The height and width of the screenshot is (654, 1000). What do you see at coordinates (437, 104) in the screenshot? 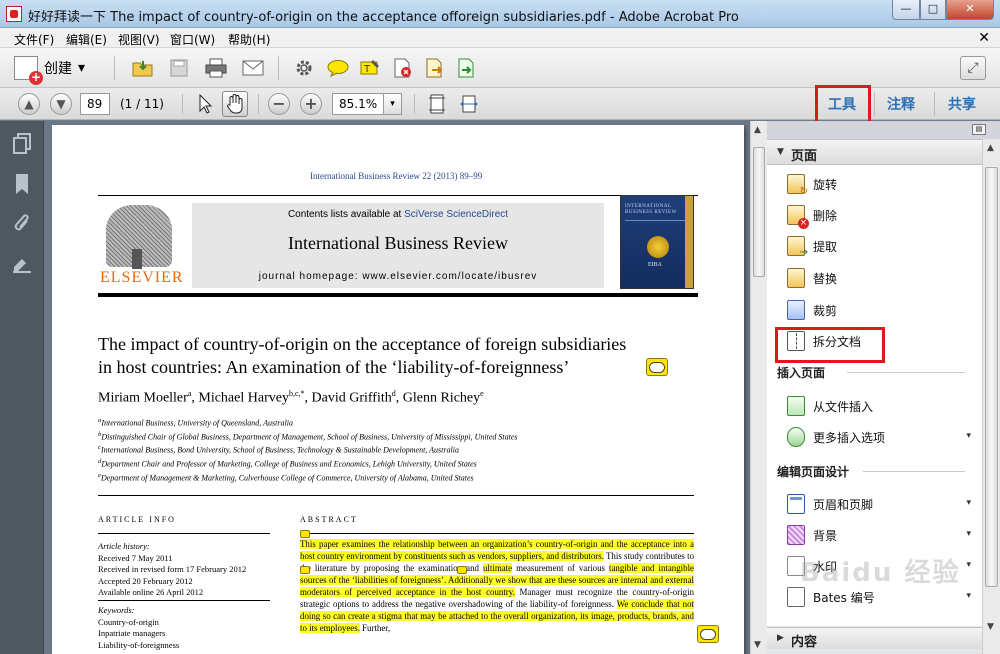
I see `fit-page-icon` at bounding box center [437, 104].